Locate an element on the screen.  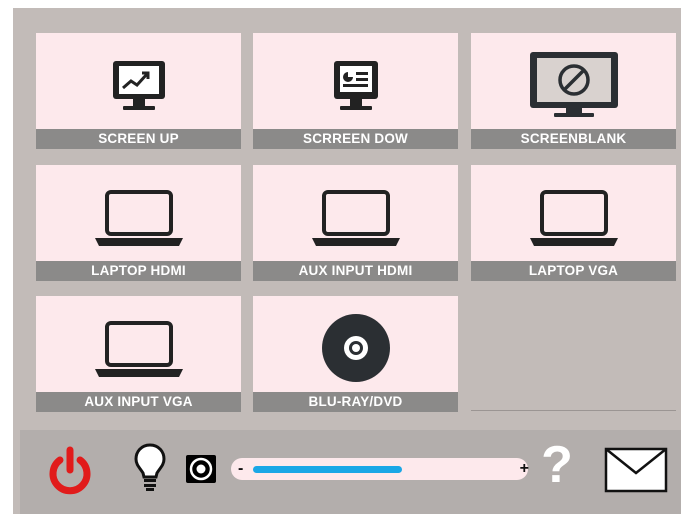
laptop-hdmi-button: LAPTOP HDMI is located at coordinates (138, 223).